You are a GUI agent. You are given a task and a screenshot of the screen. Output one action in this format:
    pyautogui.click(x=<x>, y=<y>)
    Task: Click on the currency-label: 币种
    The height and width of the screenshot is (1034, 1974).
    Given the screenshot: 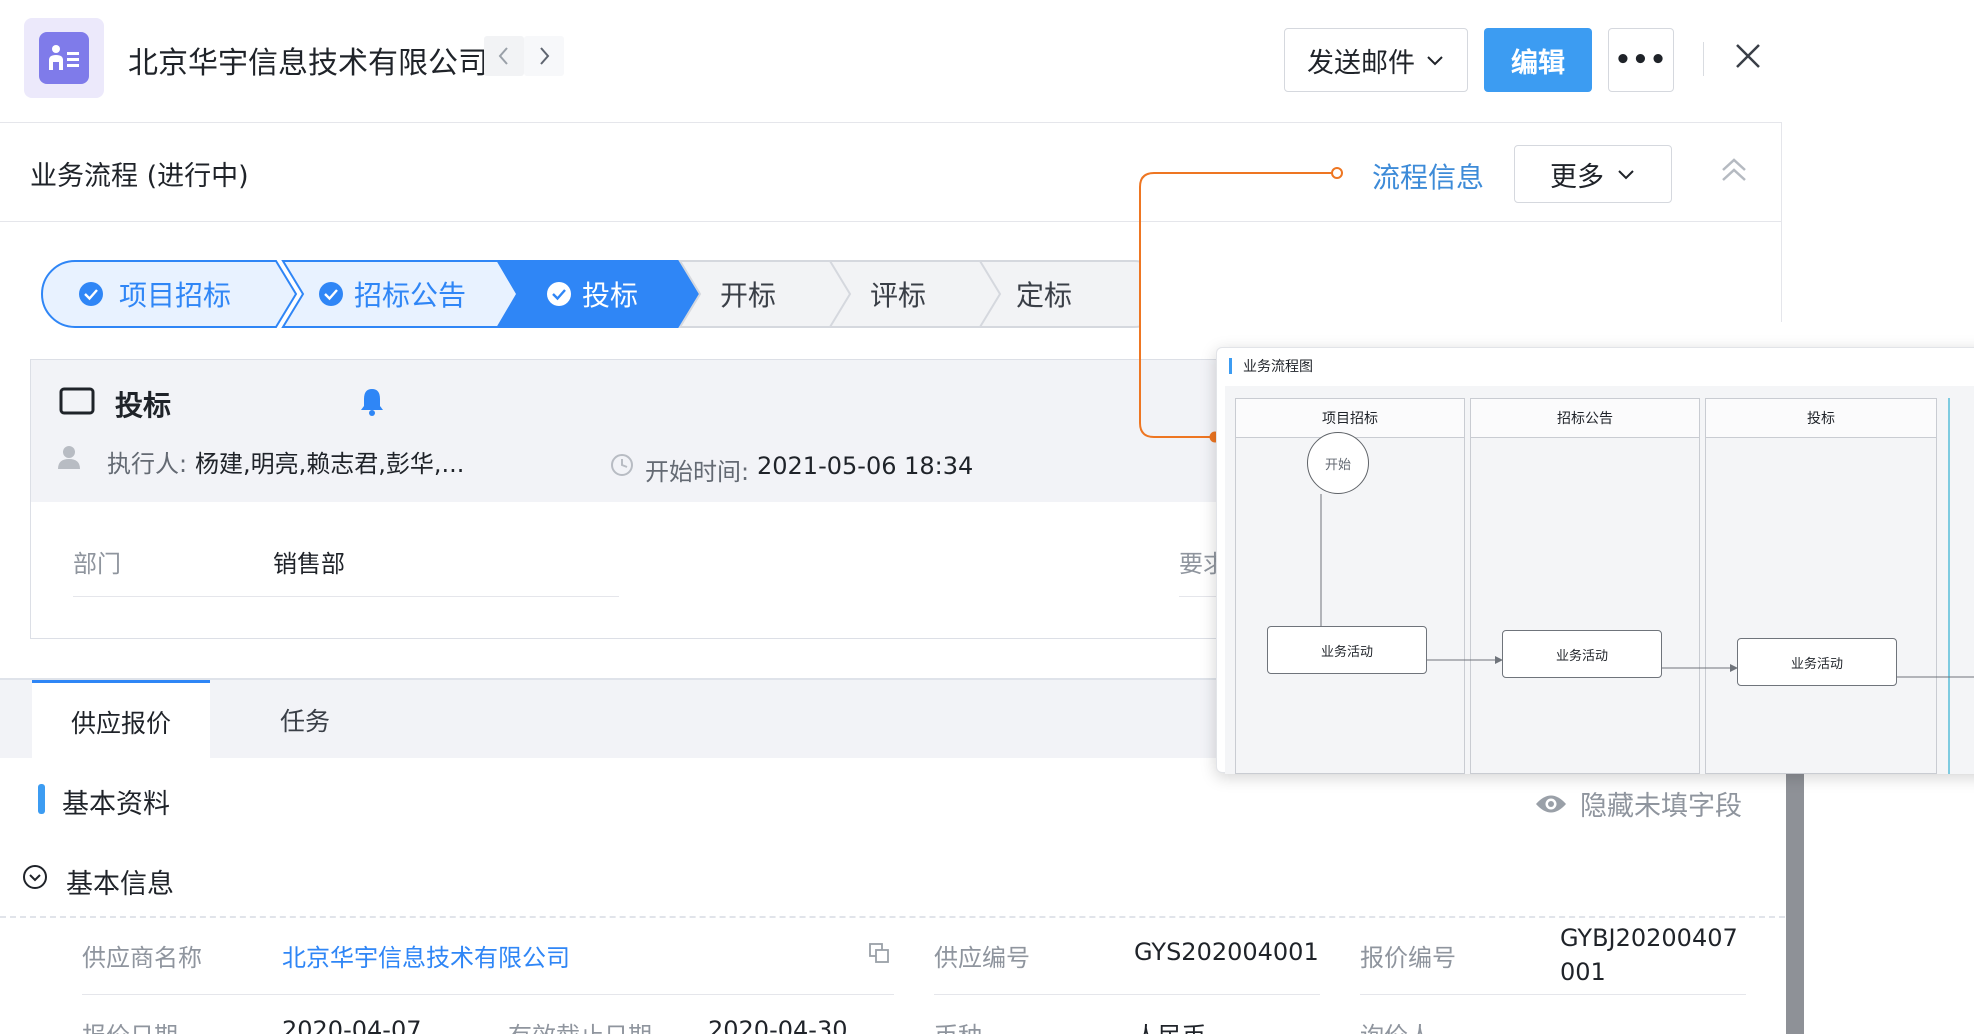 What is the action you would take?
    pyautogui.click(x=958, y=1025)
    